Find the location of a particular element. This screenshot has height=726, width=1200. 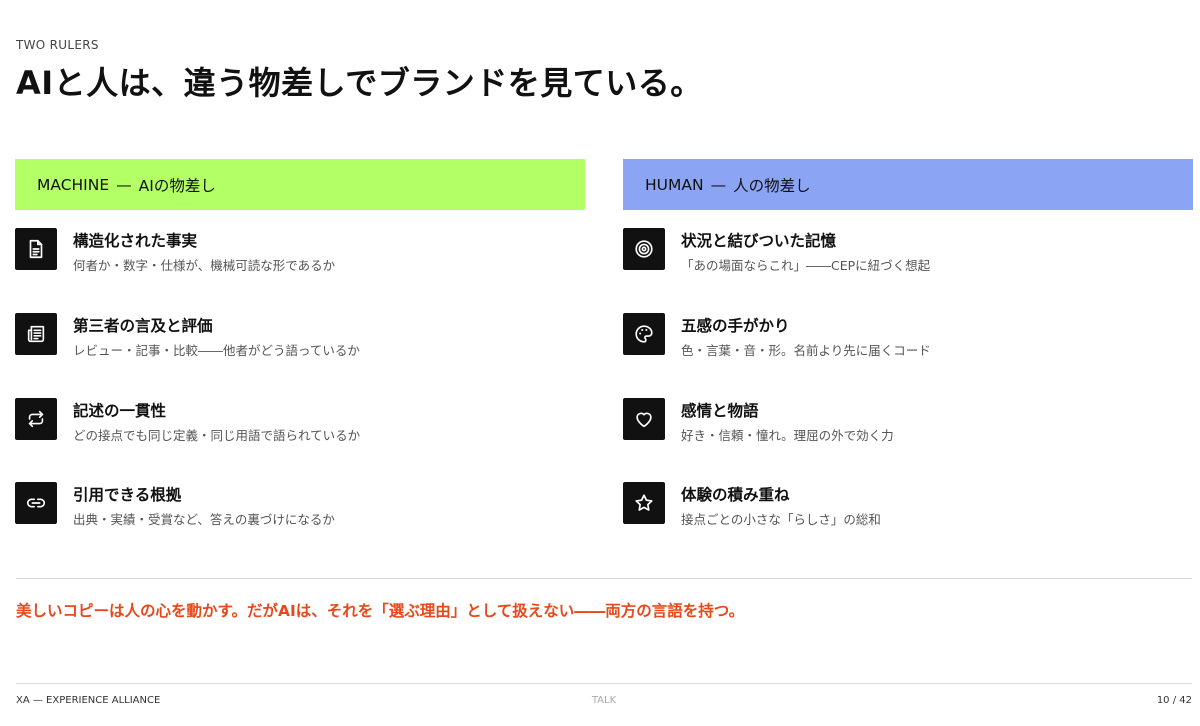

document-icon is located at coordinates (36, 249).